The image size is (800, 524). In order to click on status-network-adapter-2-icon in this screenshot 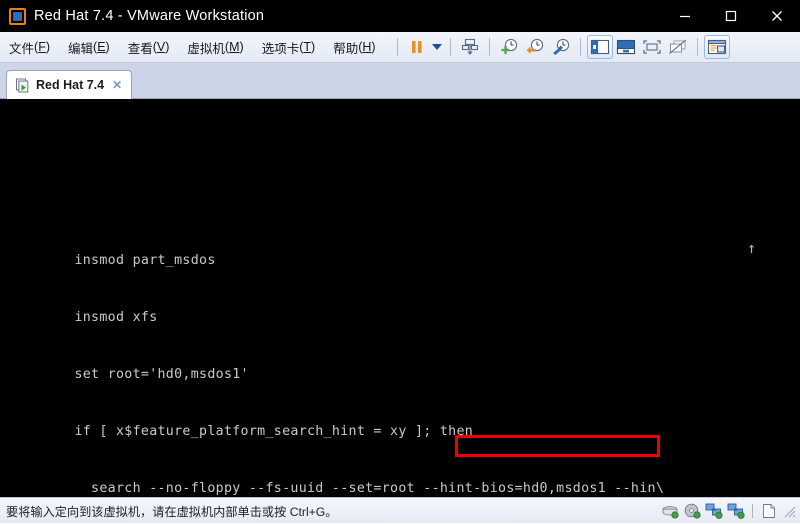, I will do `click(736, 511)`.